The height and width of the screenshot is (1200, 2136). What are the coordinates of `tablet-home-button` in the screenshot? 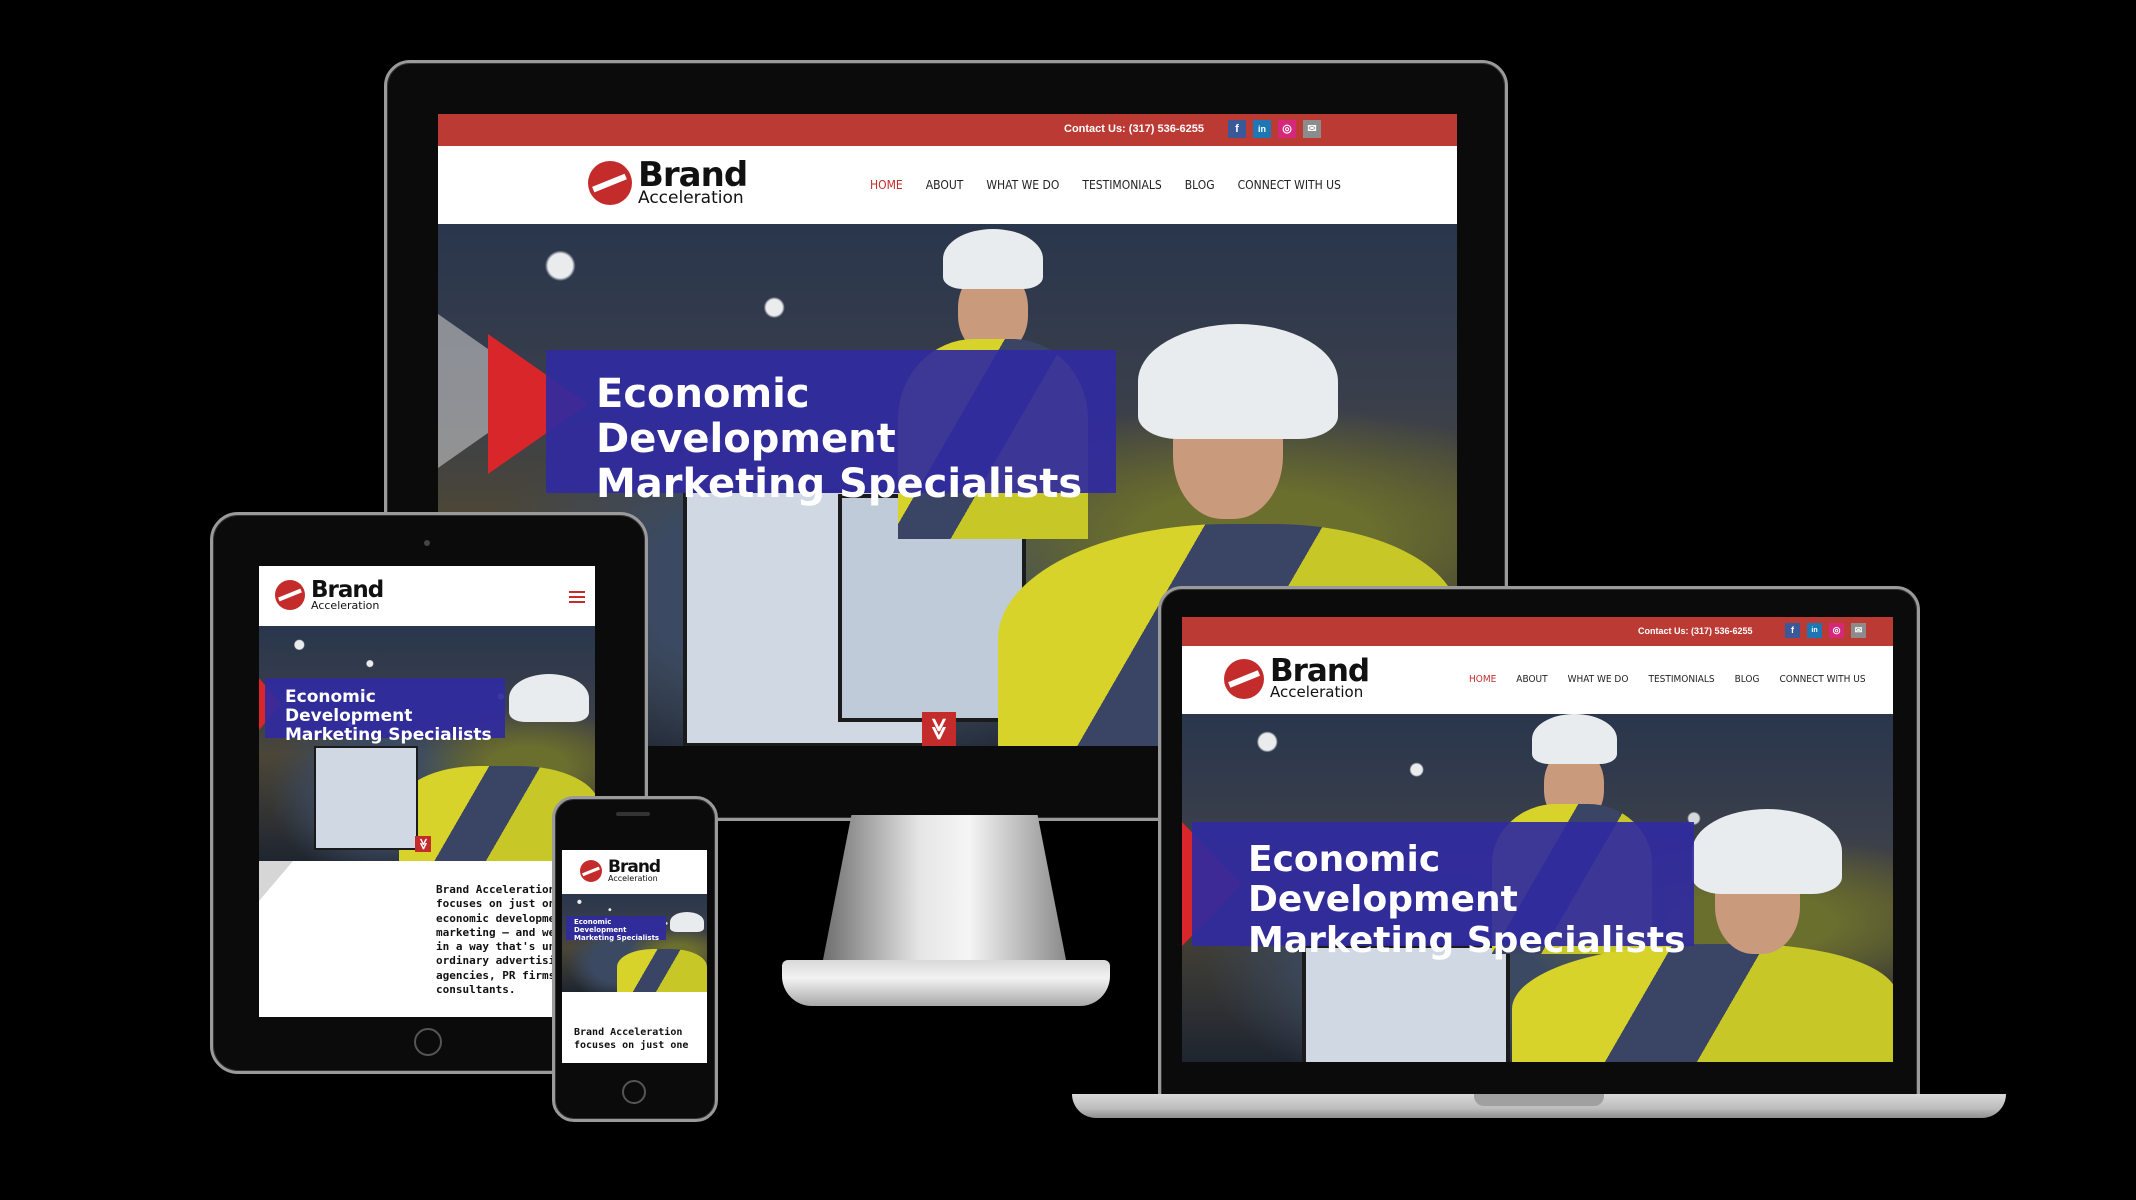 It's located at (428, 1042).